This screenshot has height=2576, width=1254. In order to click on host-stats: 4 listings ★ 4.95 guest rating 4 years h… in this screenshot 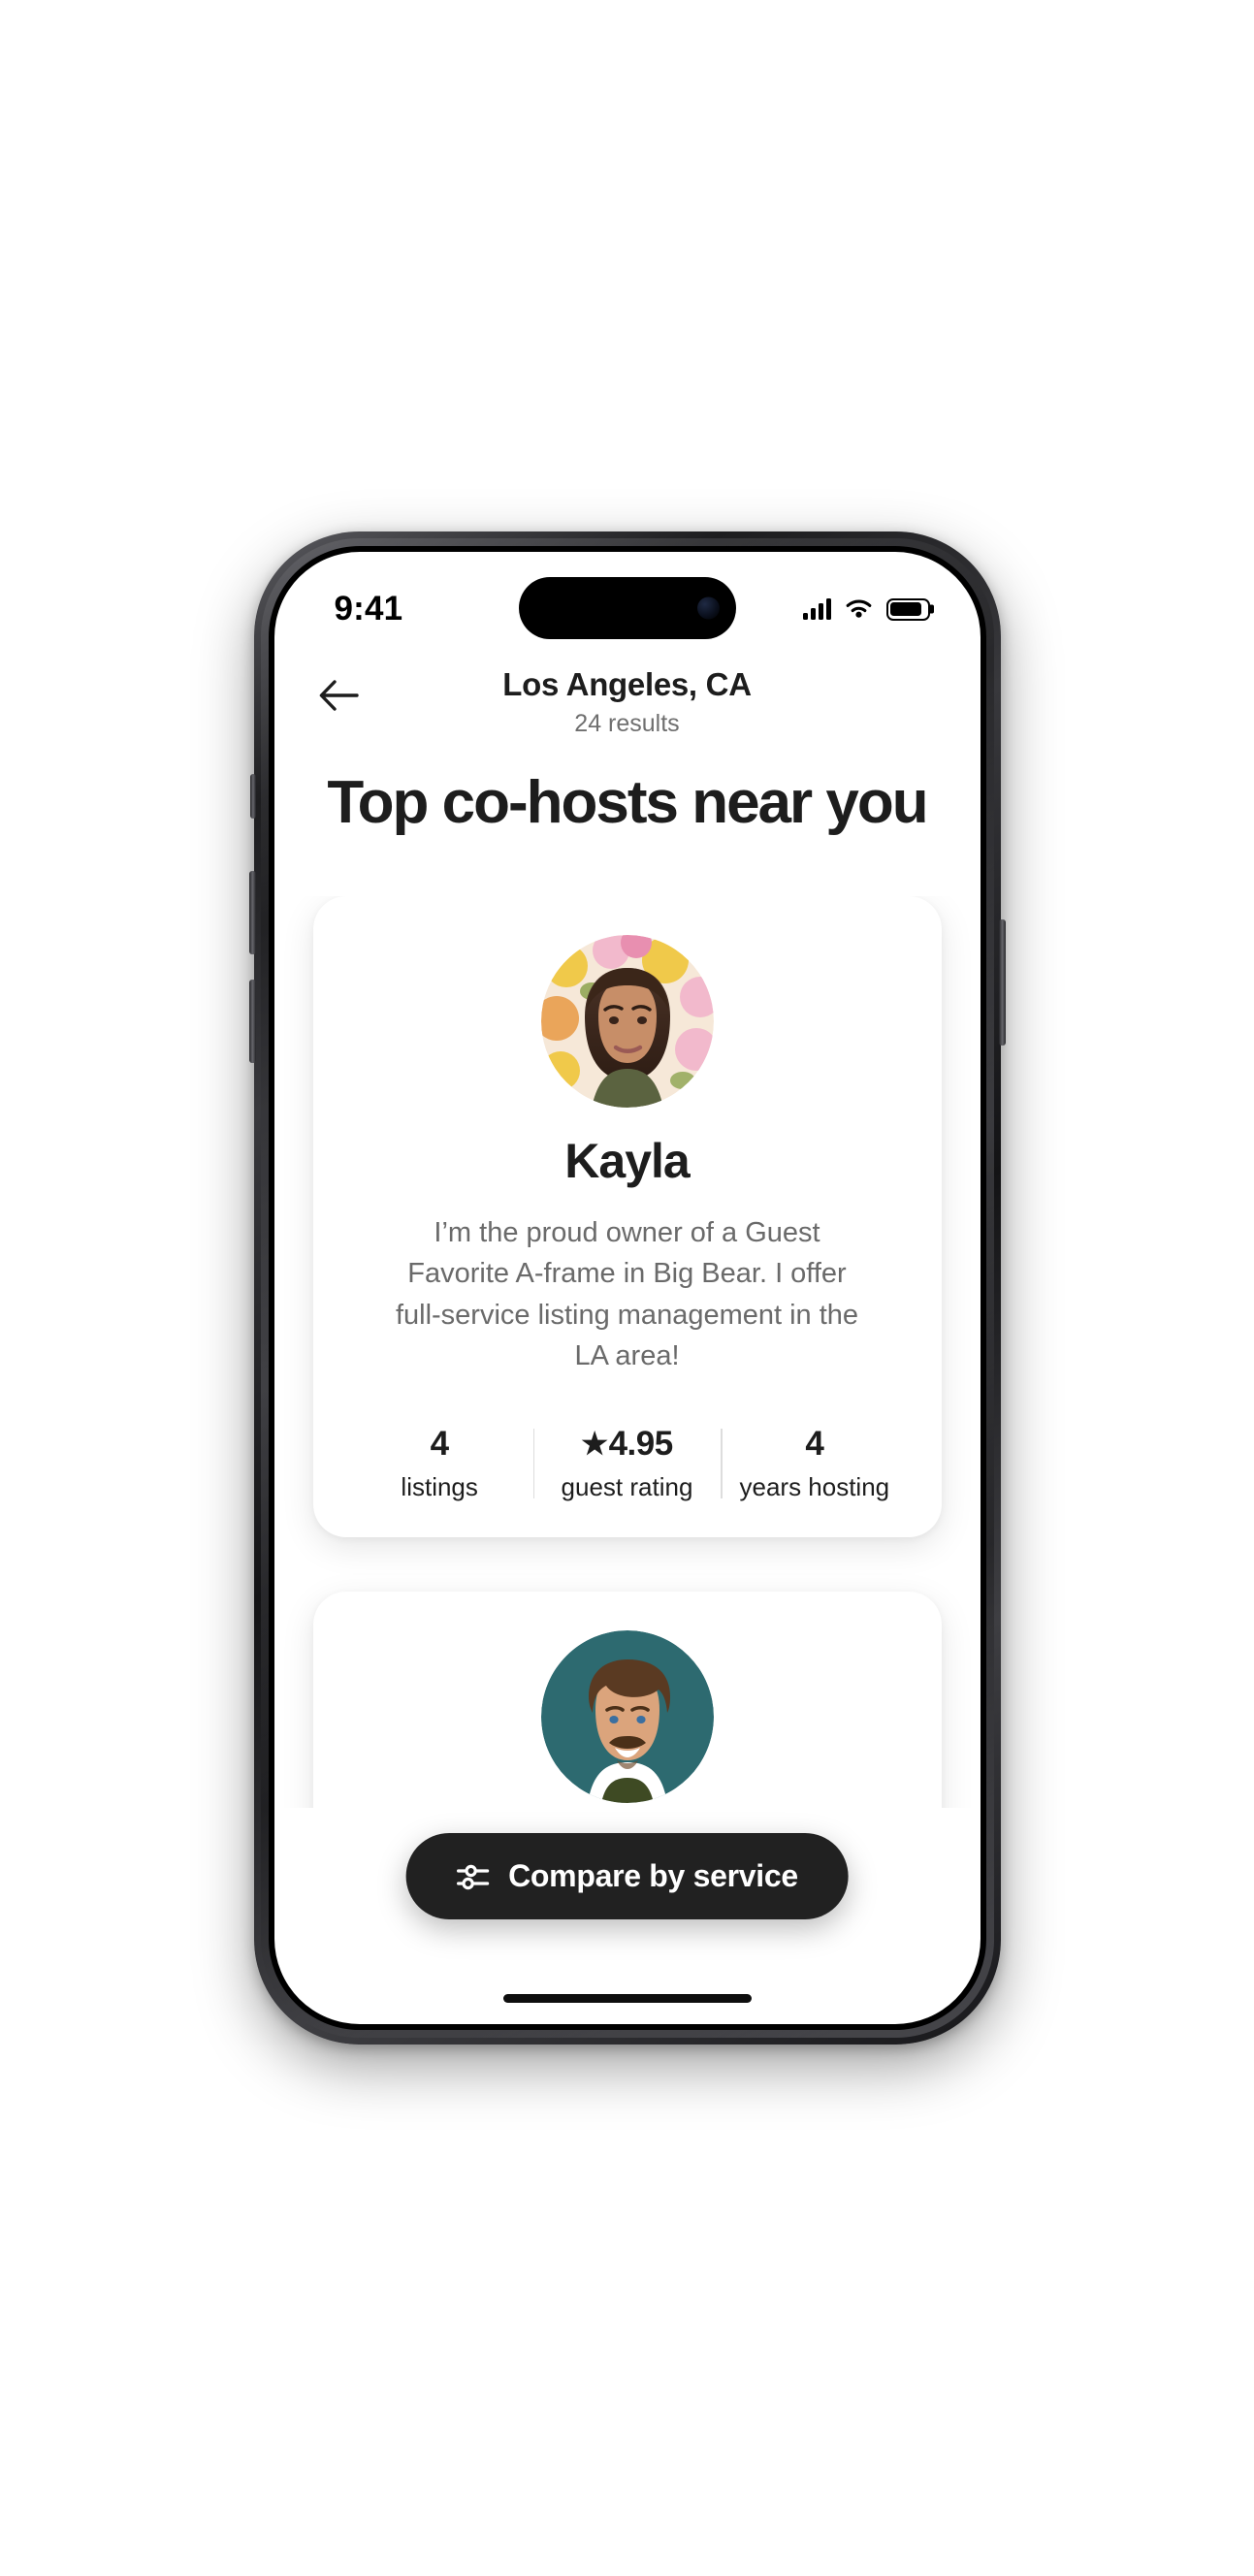, I will do `click(627, 1463)`.